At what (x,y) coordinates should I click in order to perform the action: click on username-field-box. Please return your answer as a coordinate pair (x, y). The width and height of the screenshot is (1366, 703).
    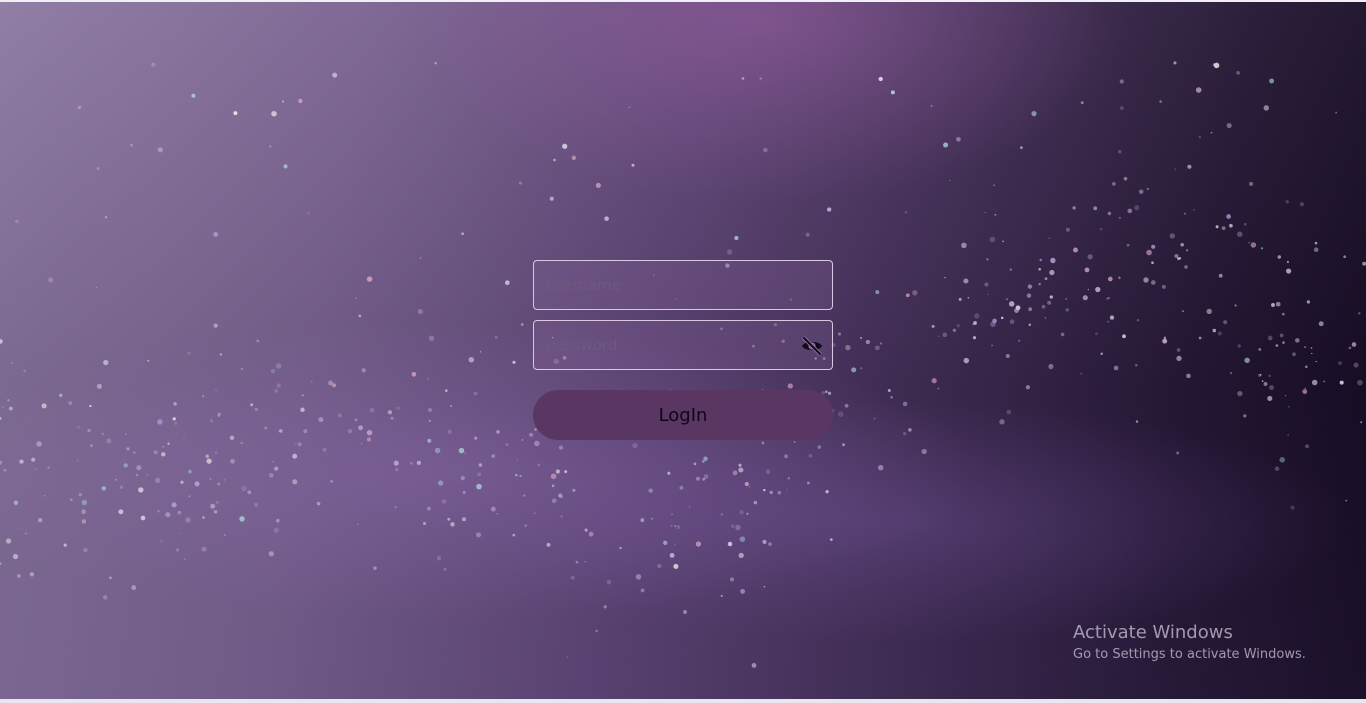
    Looking at the image, I should click on (683, 285).